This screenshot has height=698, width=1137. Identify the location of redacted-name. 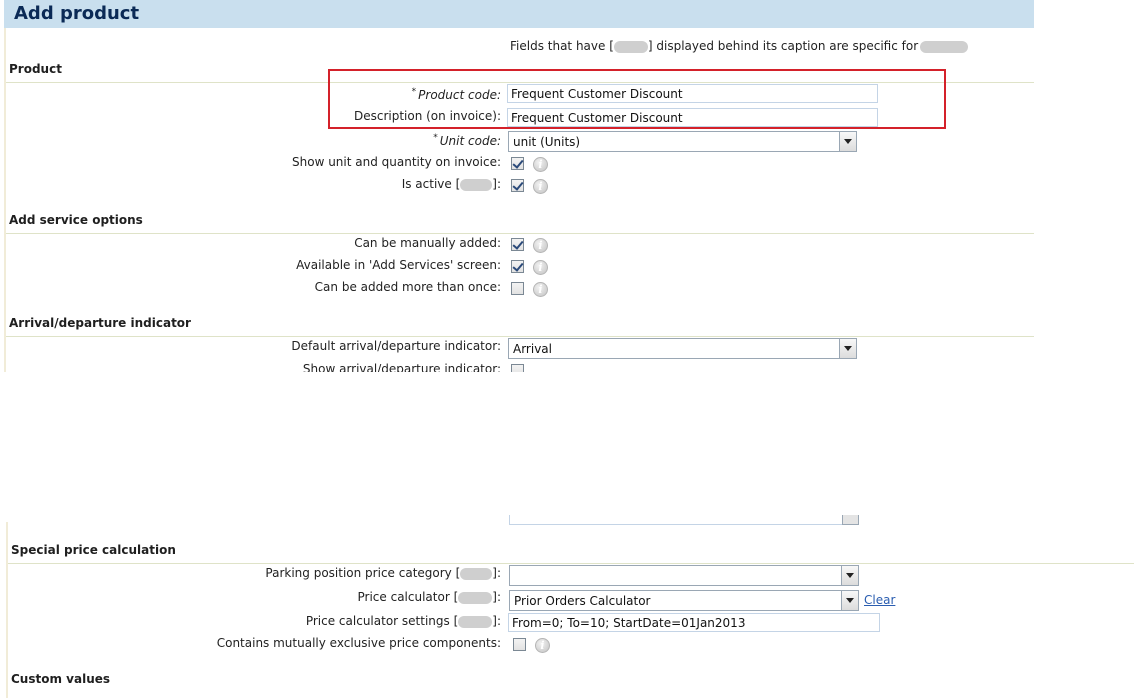
(944, 46).